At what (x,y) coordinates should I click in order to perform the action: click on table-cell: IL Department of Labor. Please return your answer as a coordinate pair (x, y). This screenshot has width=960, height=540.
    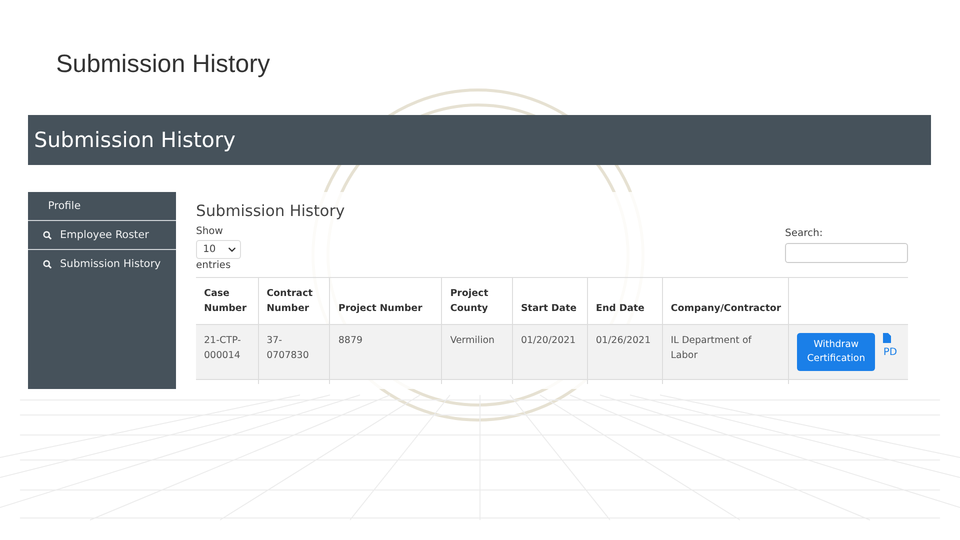
    Looking at the image, I should click on (725, 352).